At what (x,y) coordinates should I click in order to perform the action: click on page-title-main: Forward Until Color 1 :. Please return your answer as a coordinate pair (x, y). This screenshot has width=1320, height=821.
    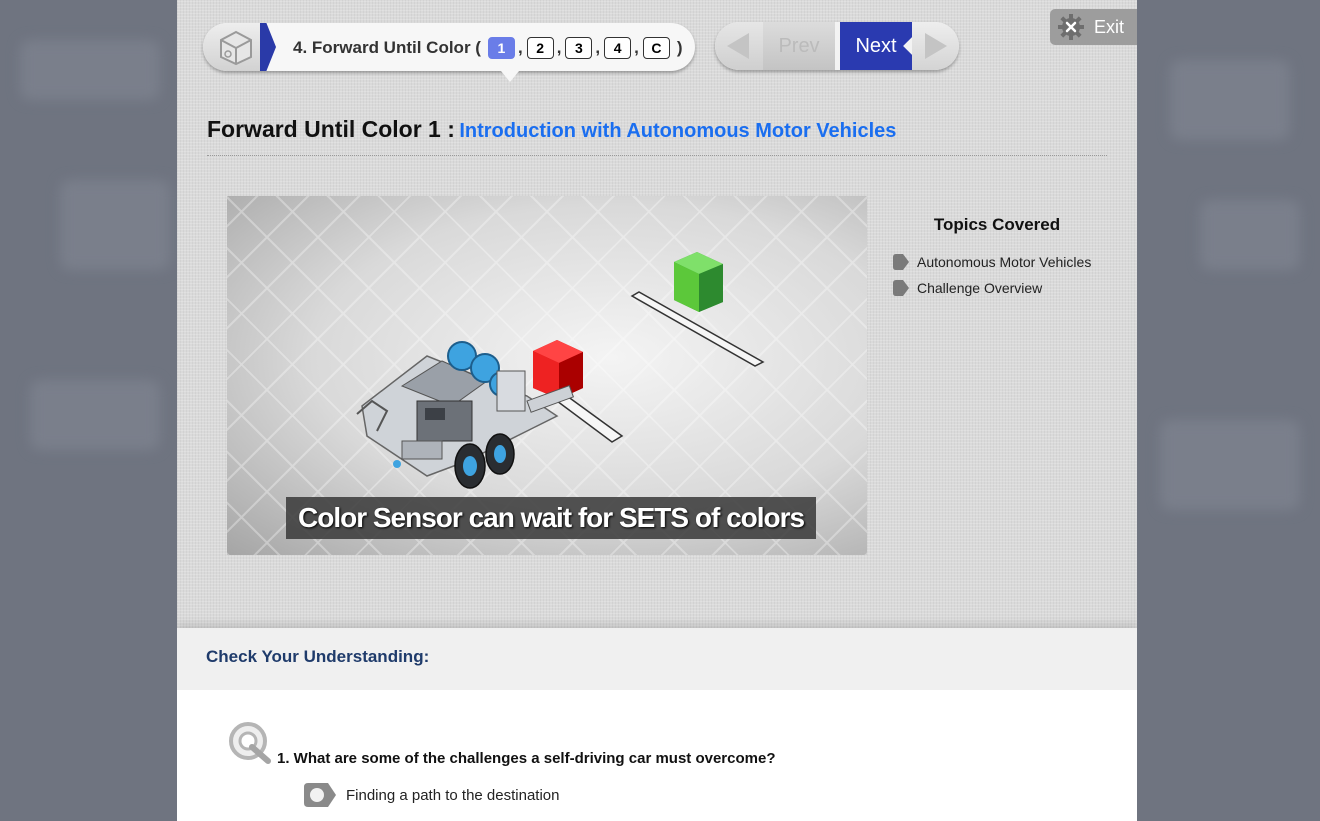
    Looking at the image, I should click on (331, 129).